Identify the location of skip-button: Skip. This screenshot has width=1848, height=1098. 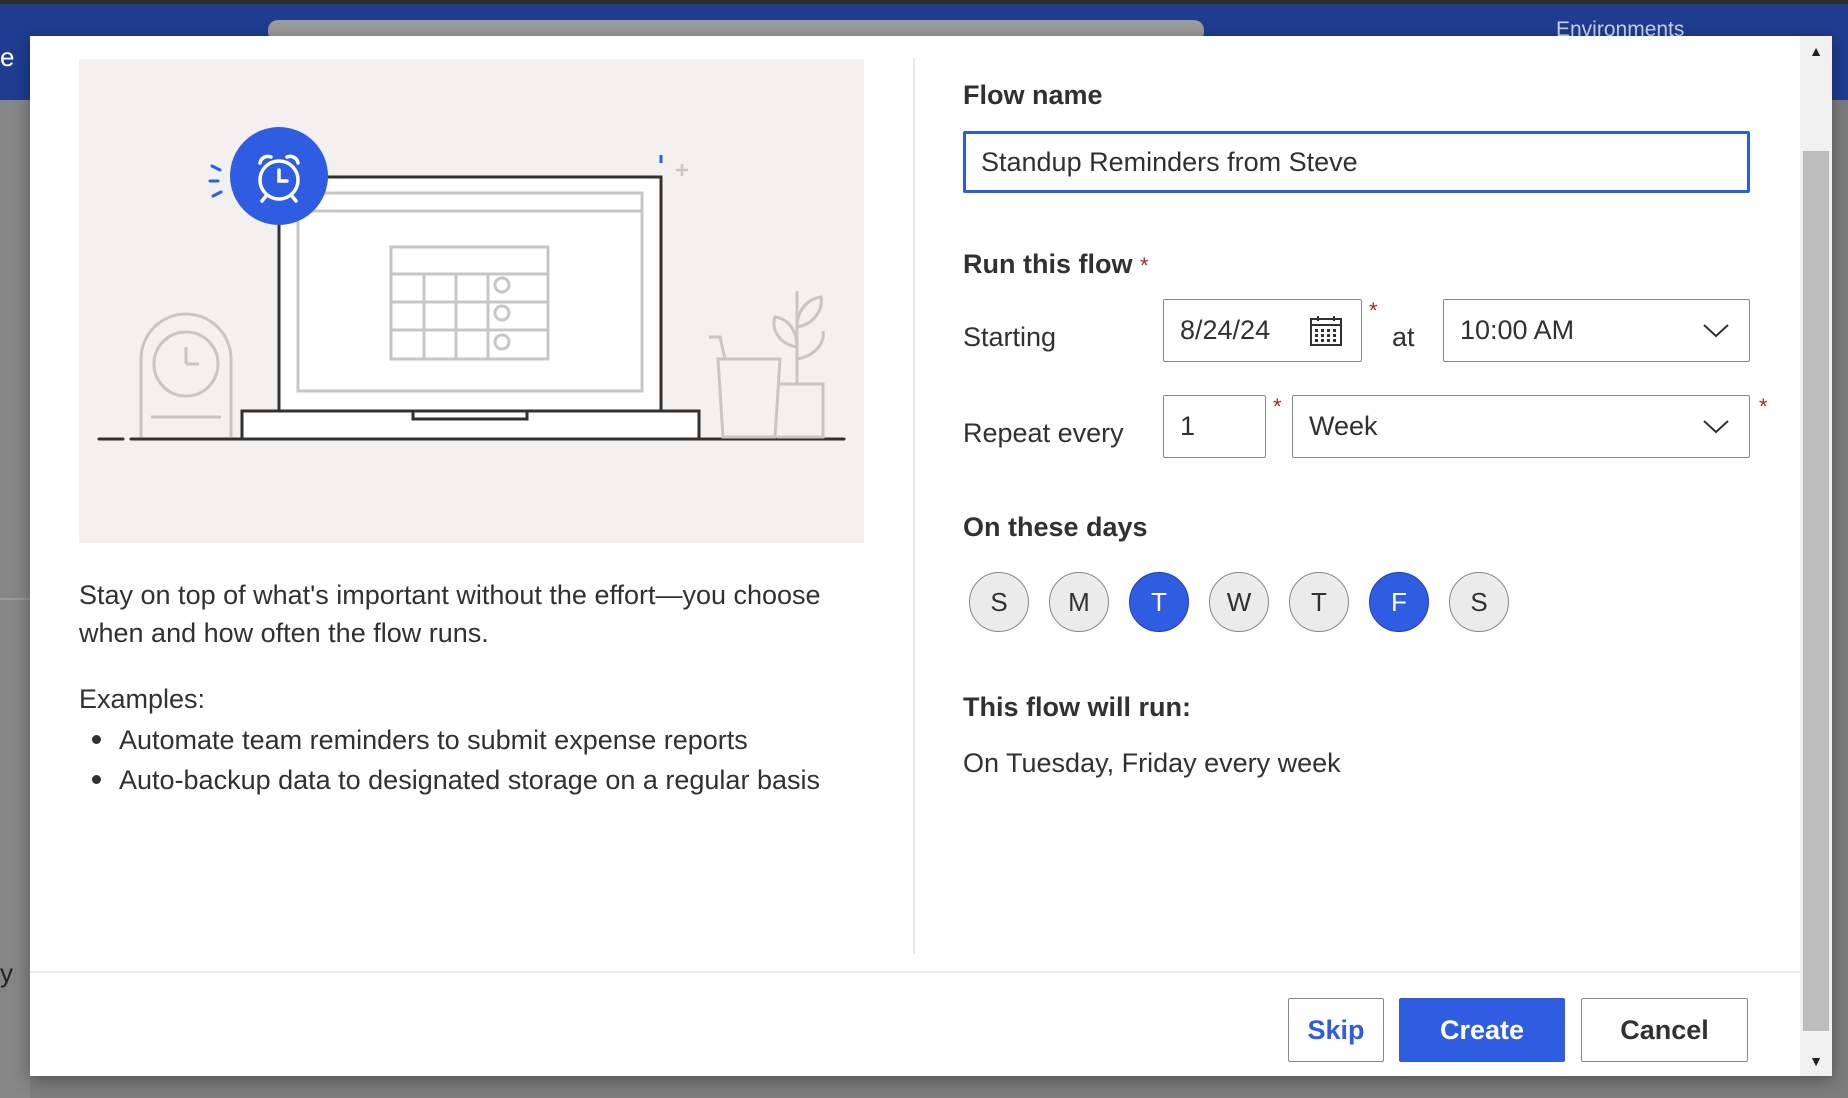
(1336, 1030).